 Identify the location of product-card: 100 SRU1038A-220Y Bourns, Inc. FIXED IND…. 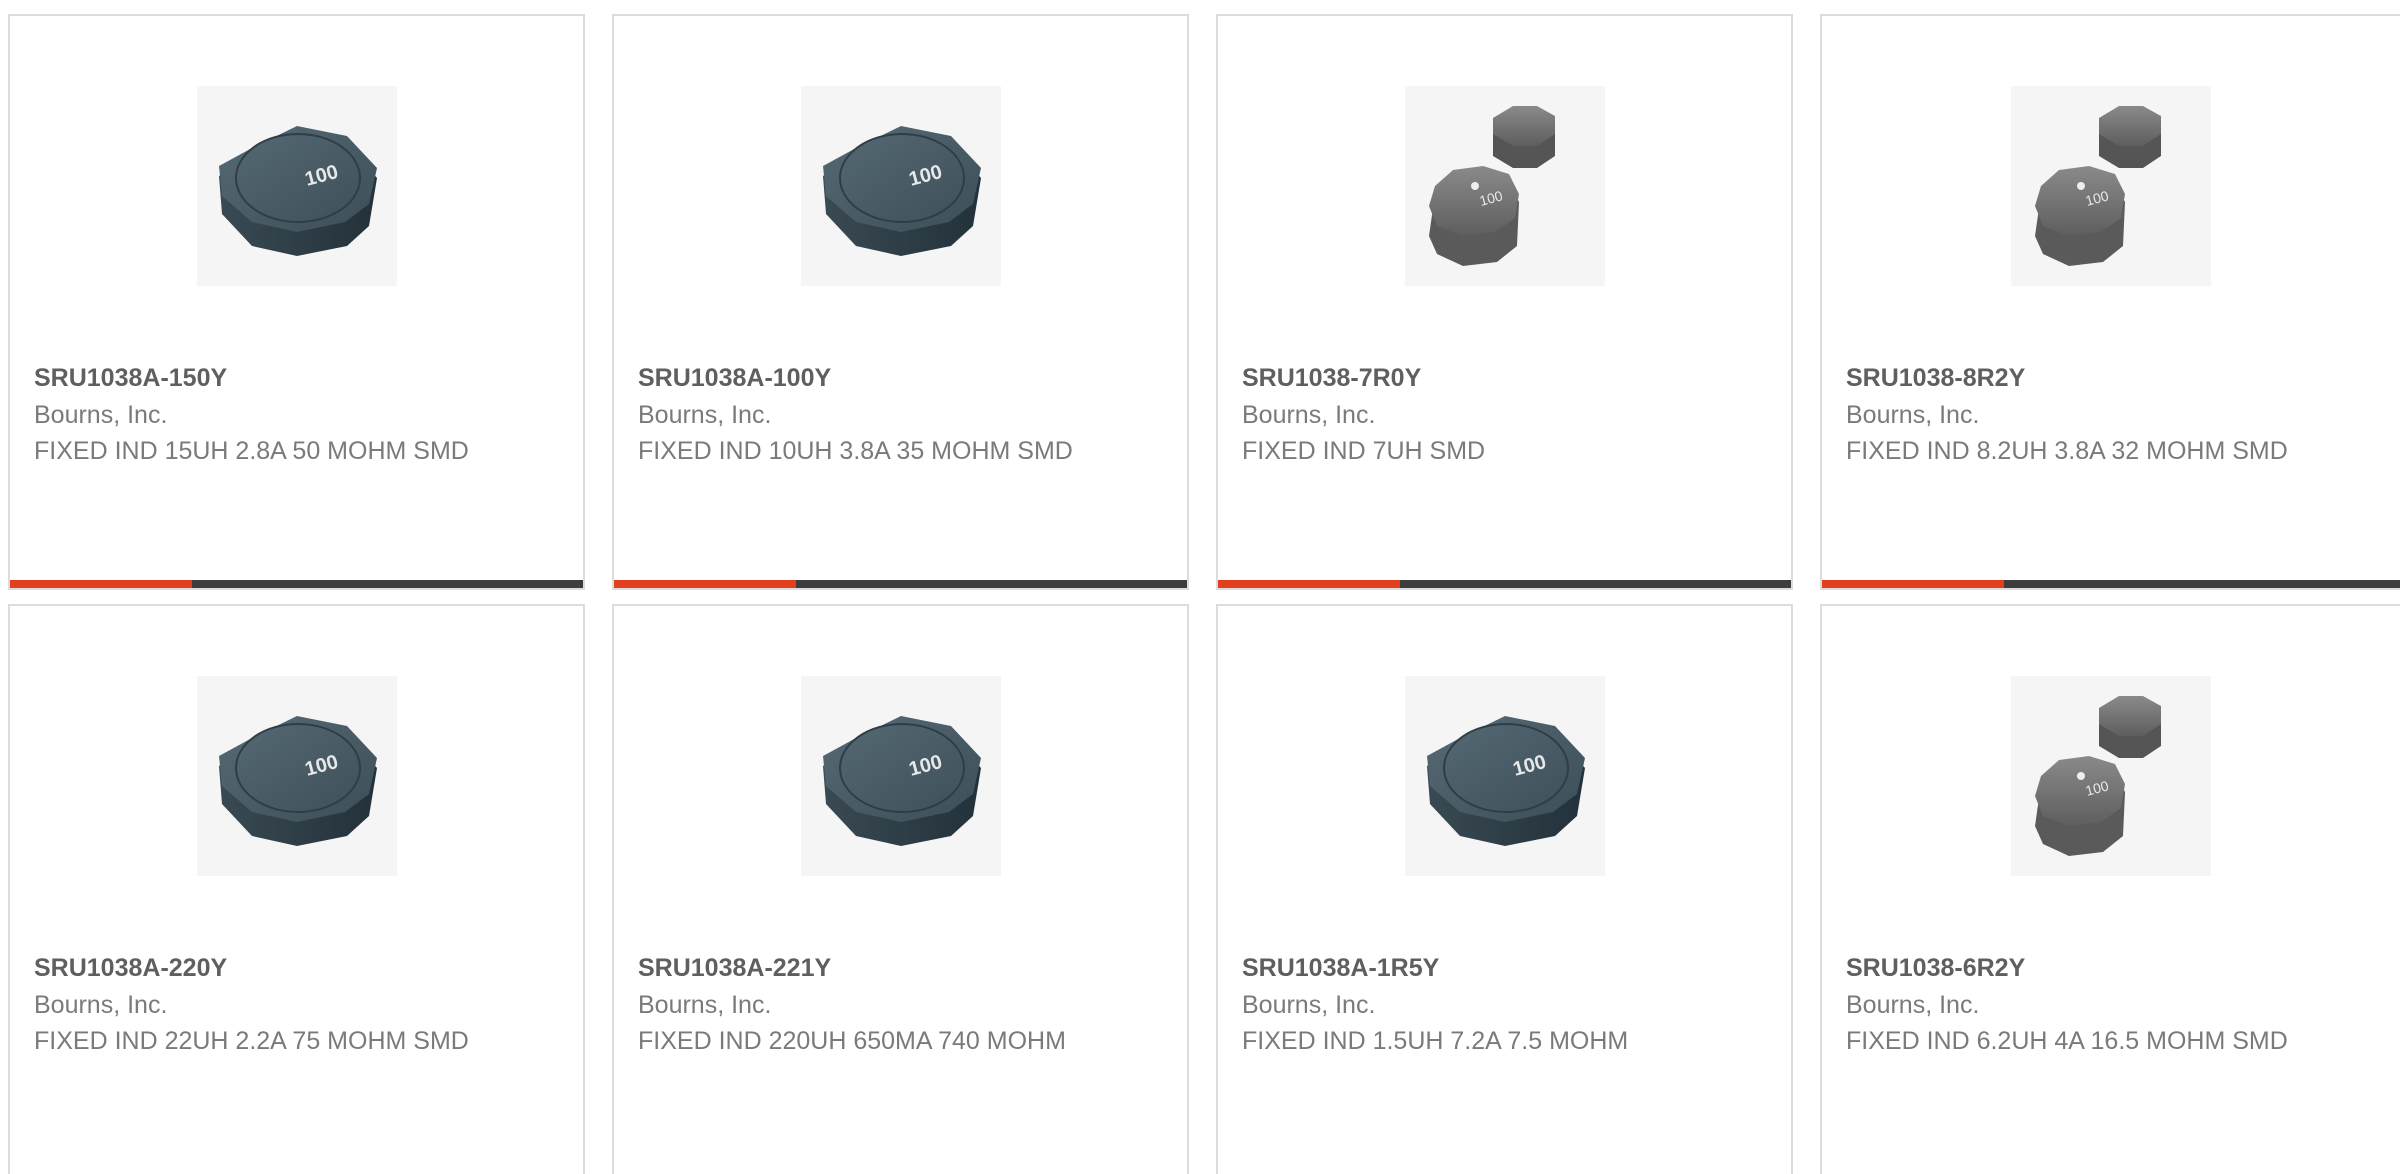
(296, 889).